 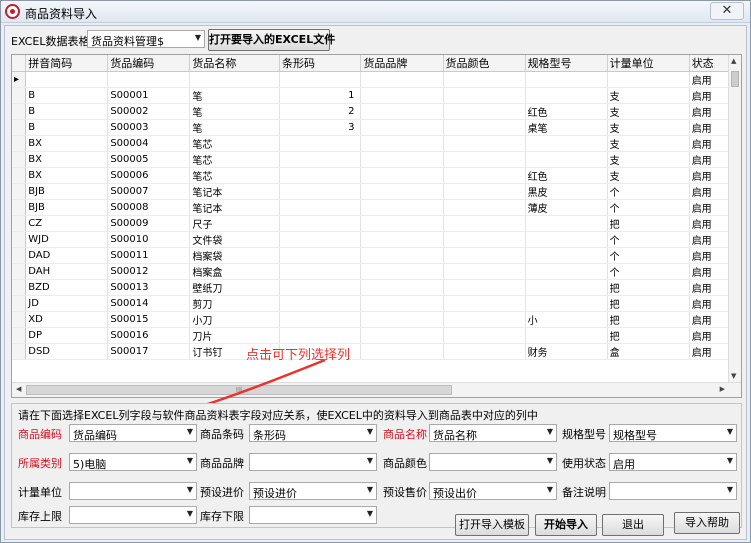 I want to click on table-cell: S00010, so click(x=149, y=239).